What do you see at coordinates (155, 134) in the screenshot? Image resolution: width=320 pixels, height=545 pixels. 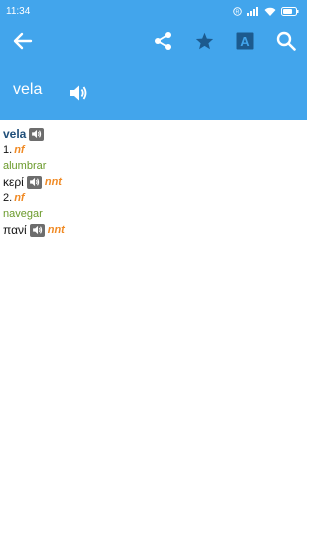 I see `entry-header: vela` at bounding box center [155, 134].